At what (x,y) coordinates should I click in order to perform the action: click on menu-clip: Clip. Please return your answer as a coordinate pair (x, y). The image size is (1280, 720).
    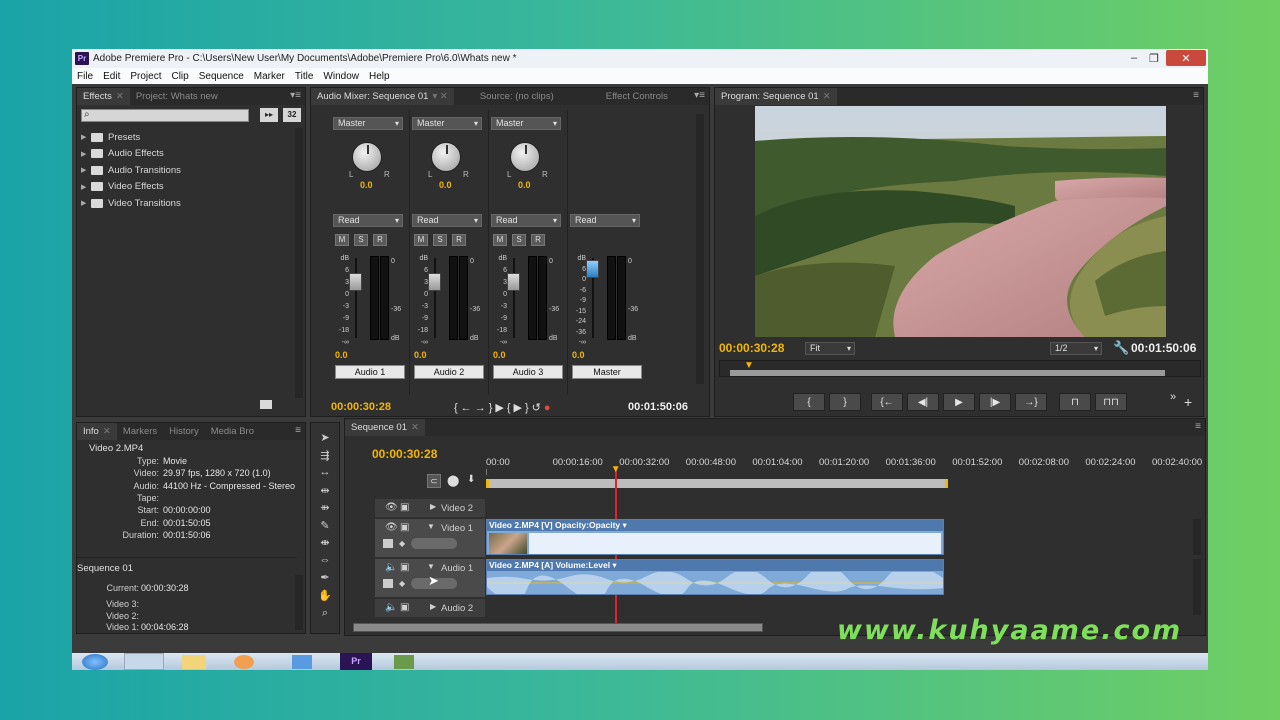
    Looking at the image, I should click on (179, 76).